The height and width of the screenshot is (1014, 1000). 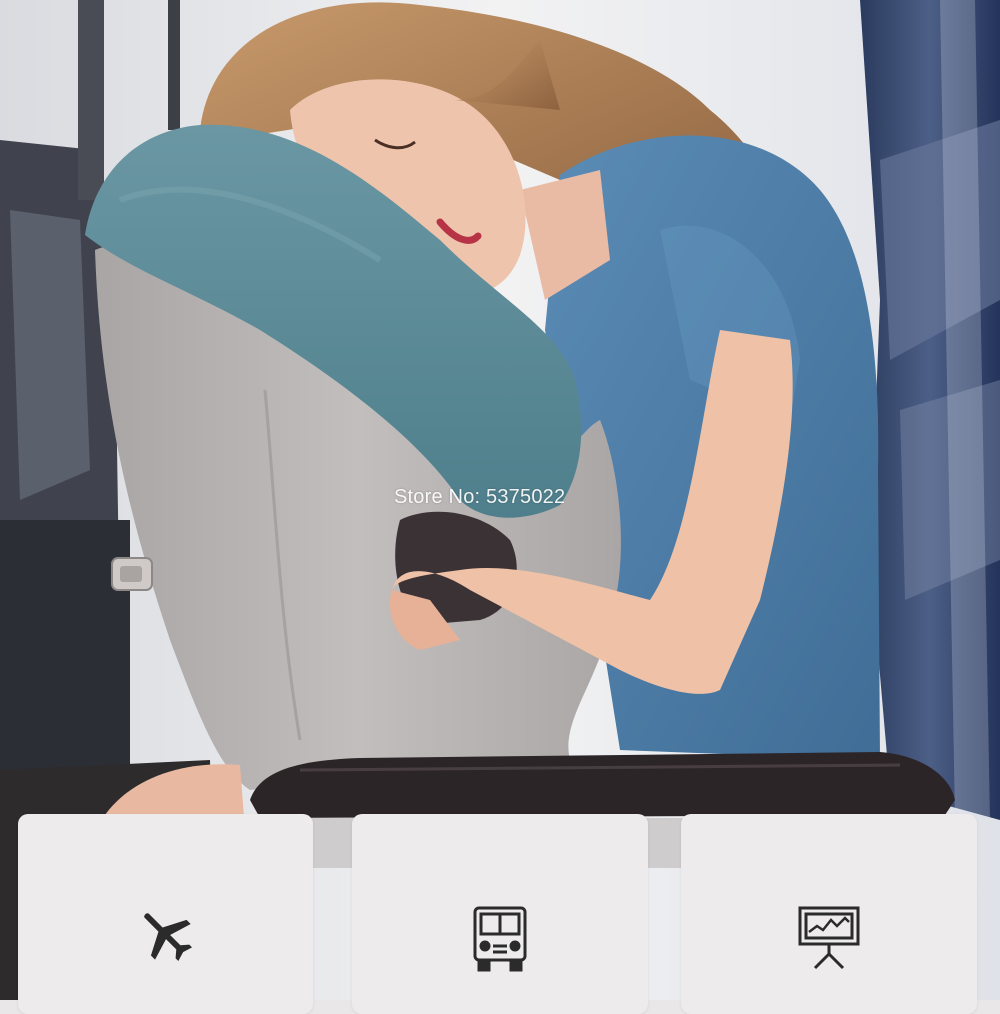 I want to click on usage-card-office, so click(x=829, y=914).